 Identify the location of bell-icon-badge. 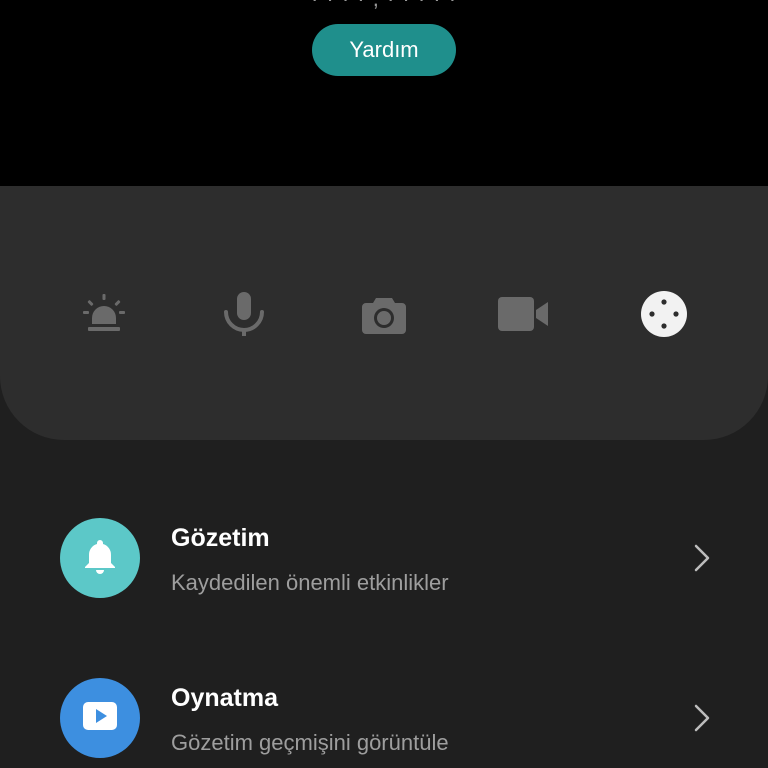
(100, 558).